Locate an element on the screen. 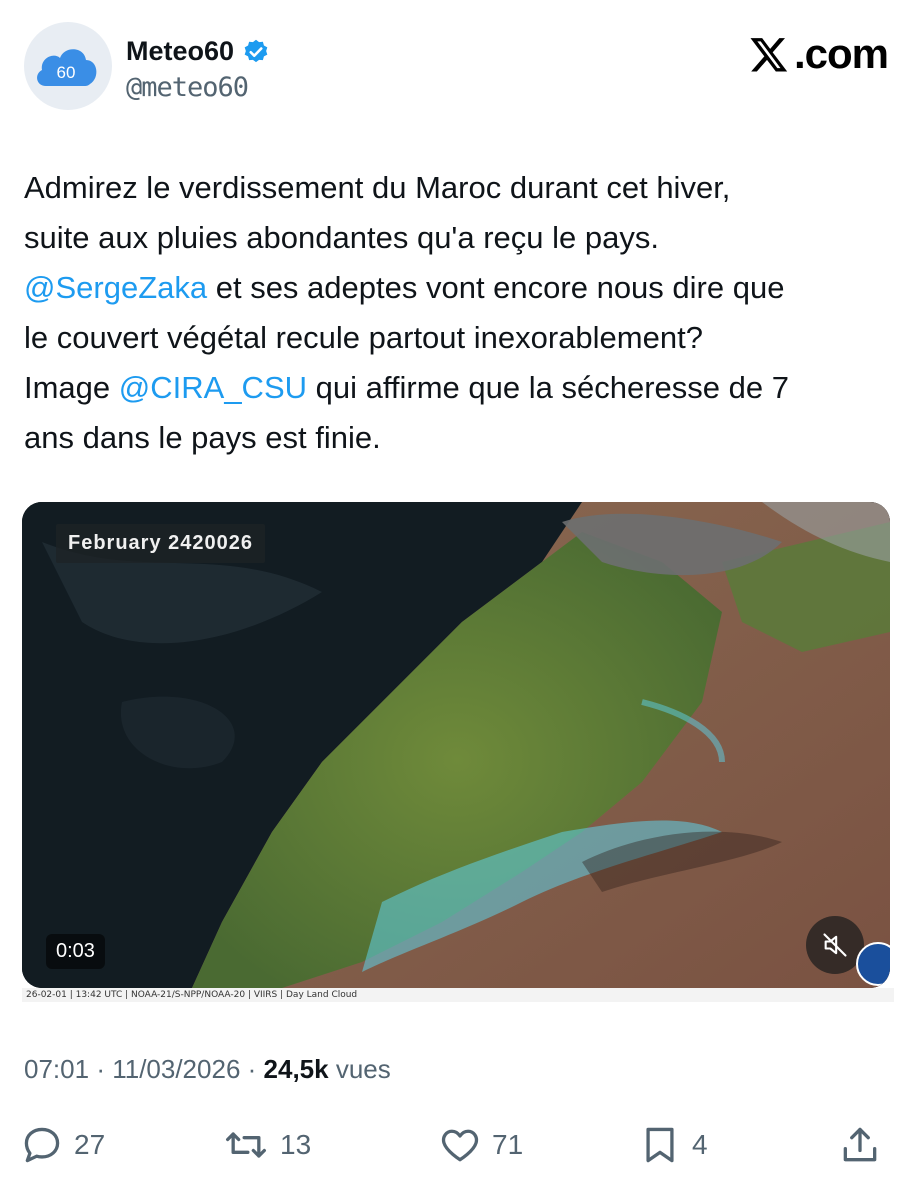 This screenshot has width=912, height=1200. tweet-header: 60 Meteo60 @meteo60 .com is located at coordinates (456, 68).